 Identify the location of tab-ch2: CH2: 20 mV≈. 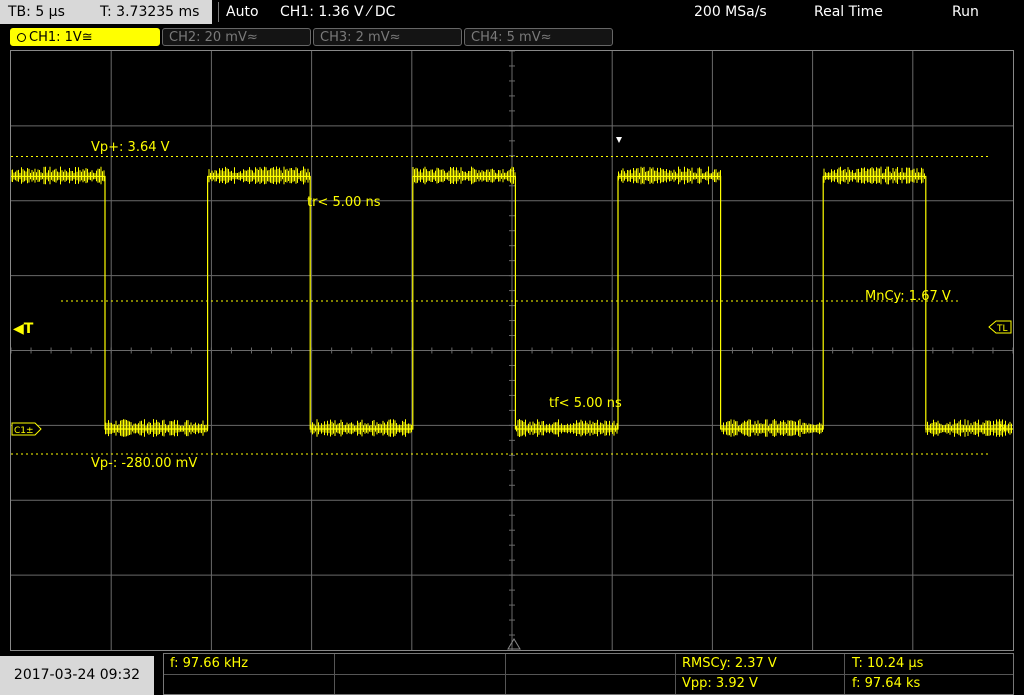
(236, 37).